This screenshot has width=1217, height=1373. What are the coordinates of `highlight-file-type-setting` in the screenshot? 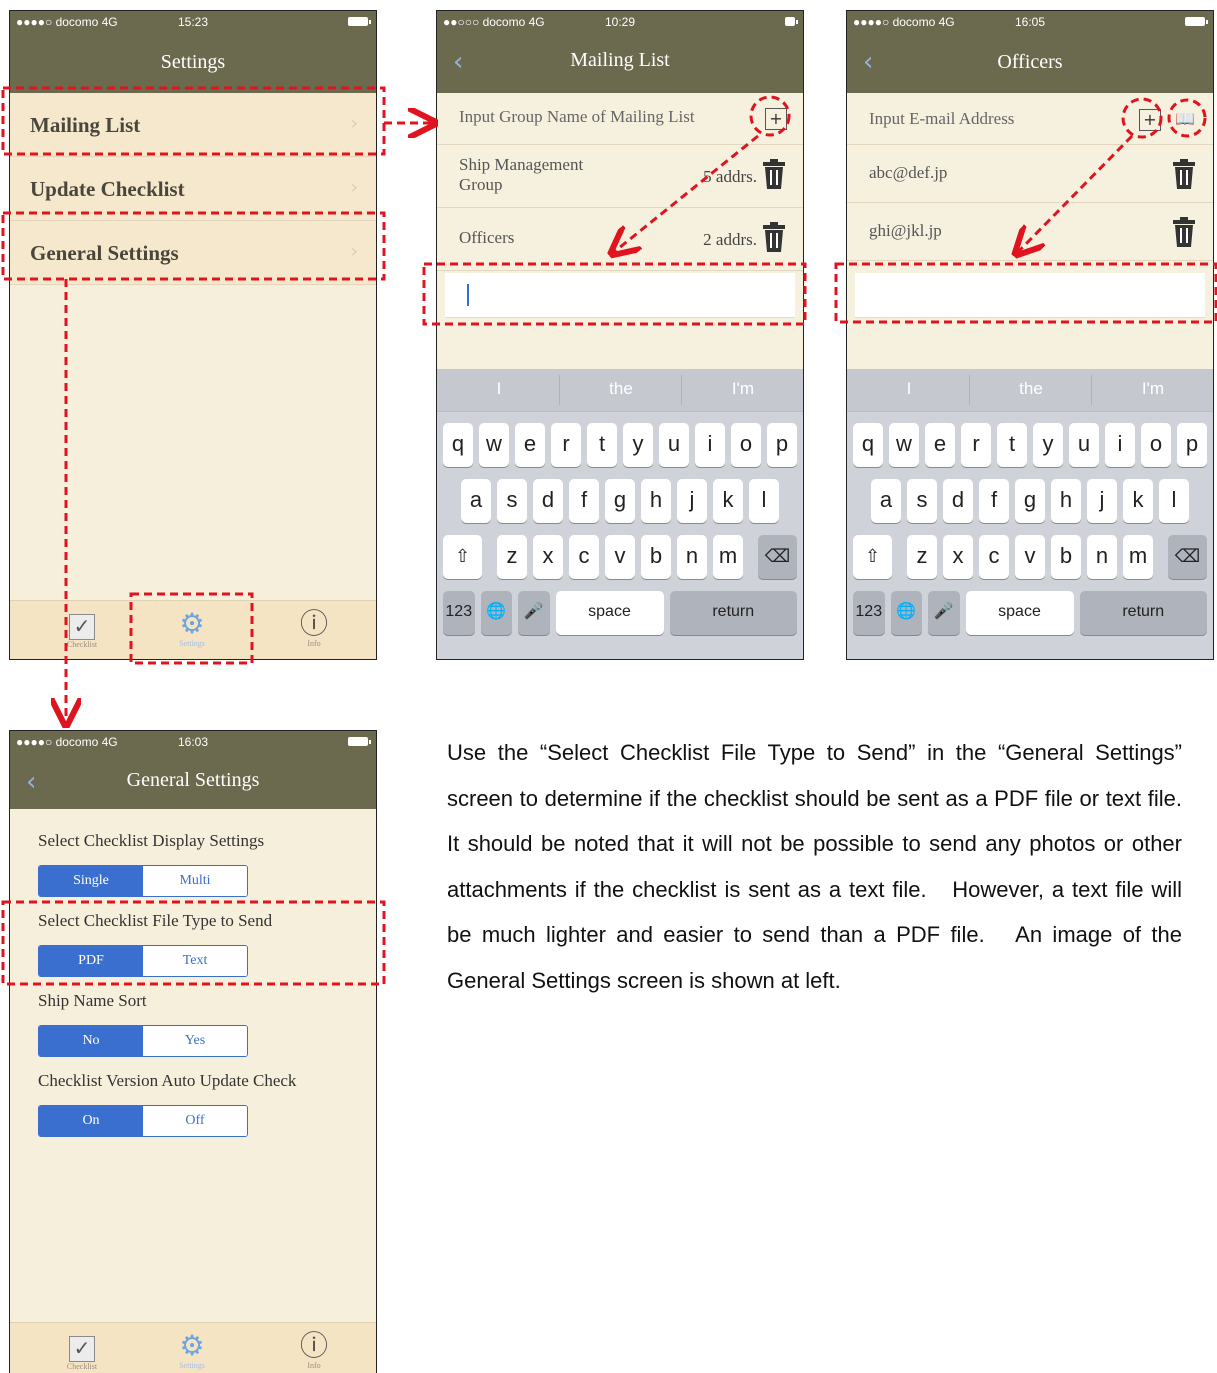 It's located at (193, 943).